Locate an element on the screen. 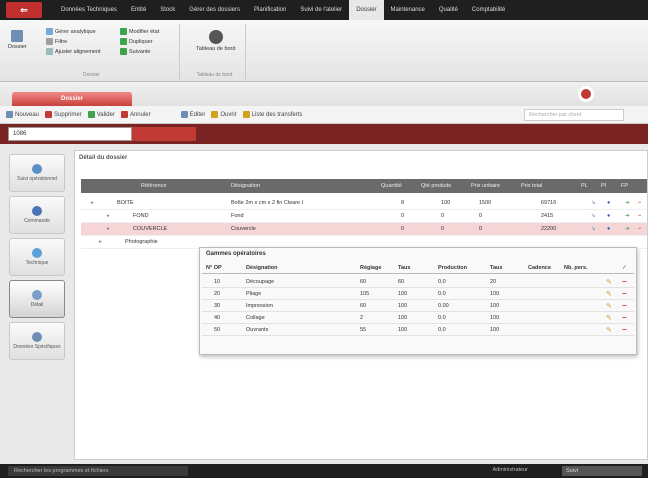 Image resolution: width=648 pixels, height=478 pixels. table-row: ▸ FOND Fond 0 0 0 2415 ⇘ ● ➜ − is located at coordinates (364, 216).